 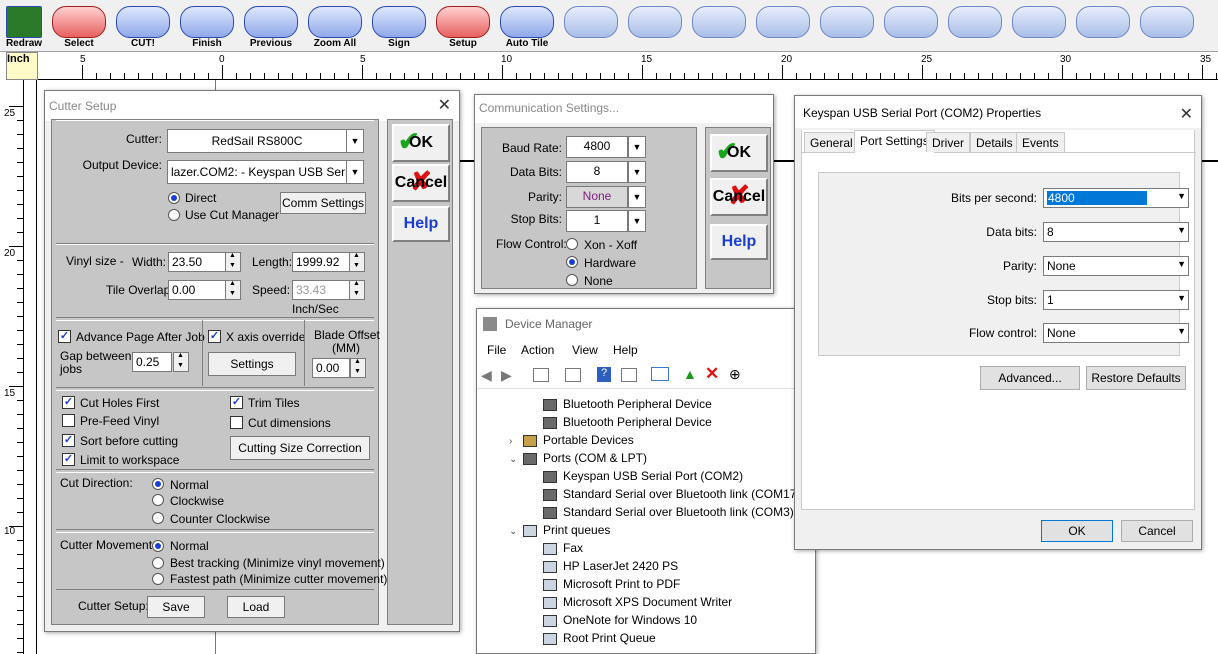 What do you see at coordinates (496, 350) in the screenshot?
I see `menu-file: File` at bounding box center [496, 350].